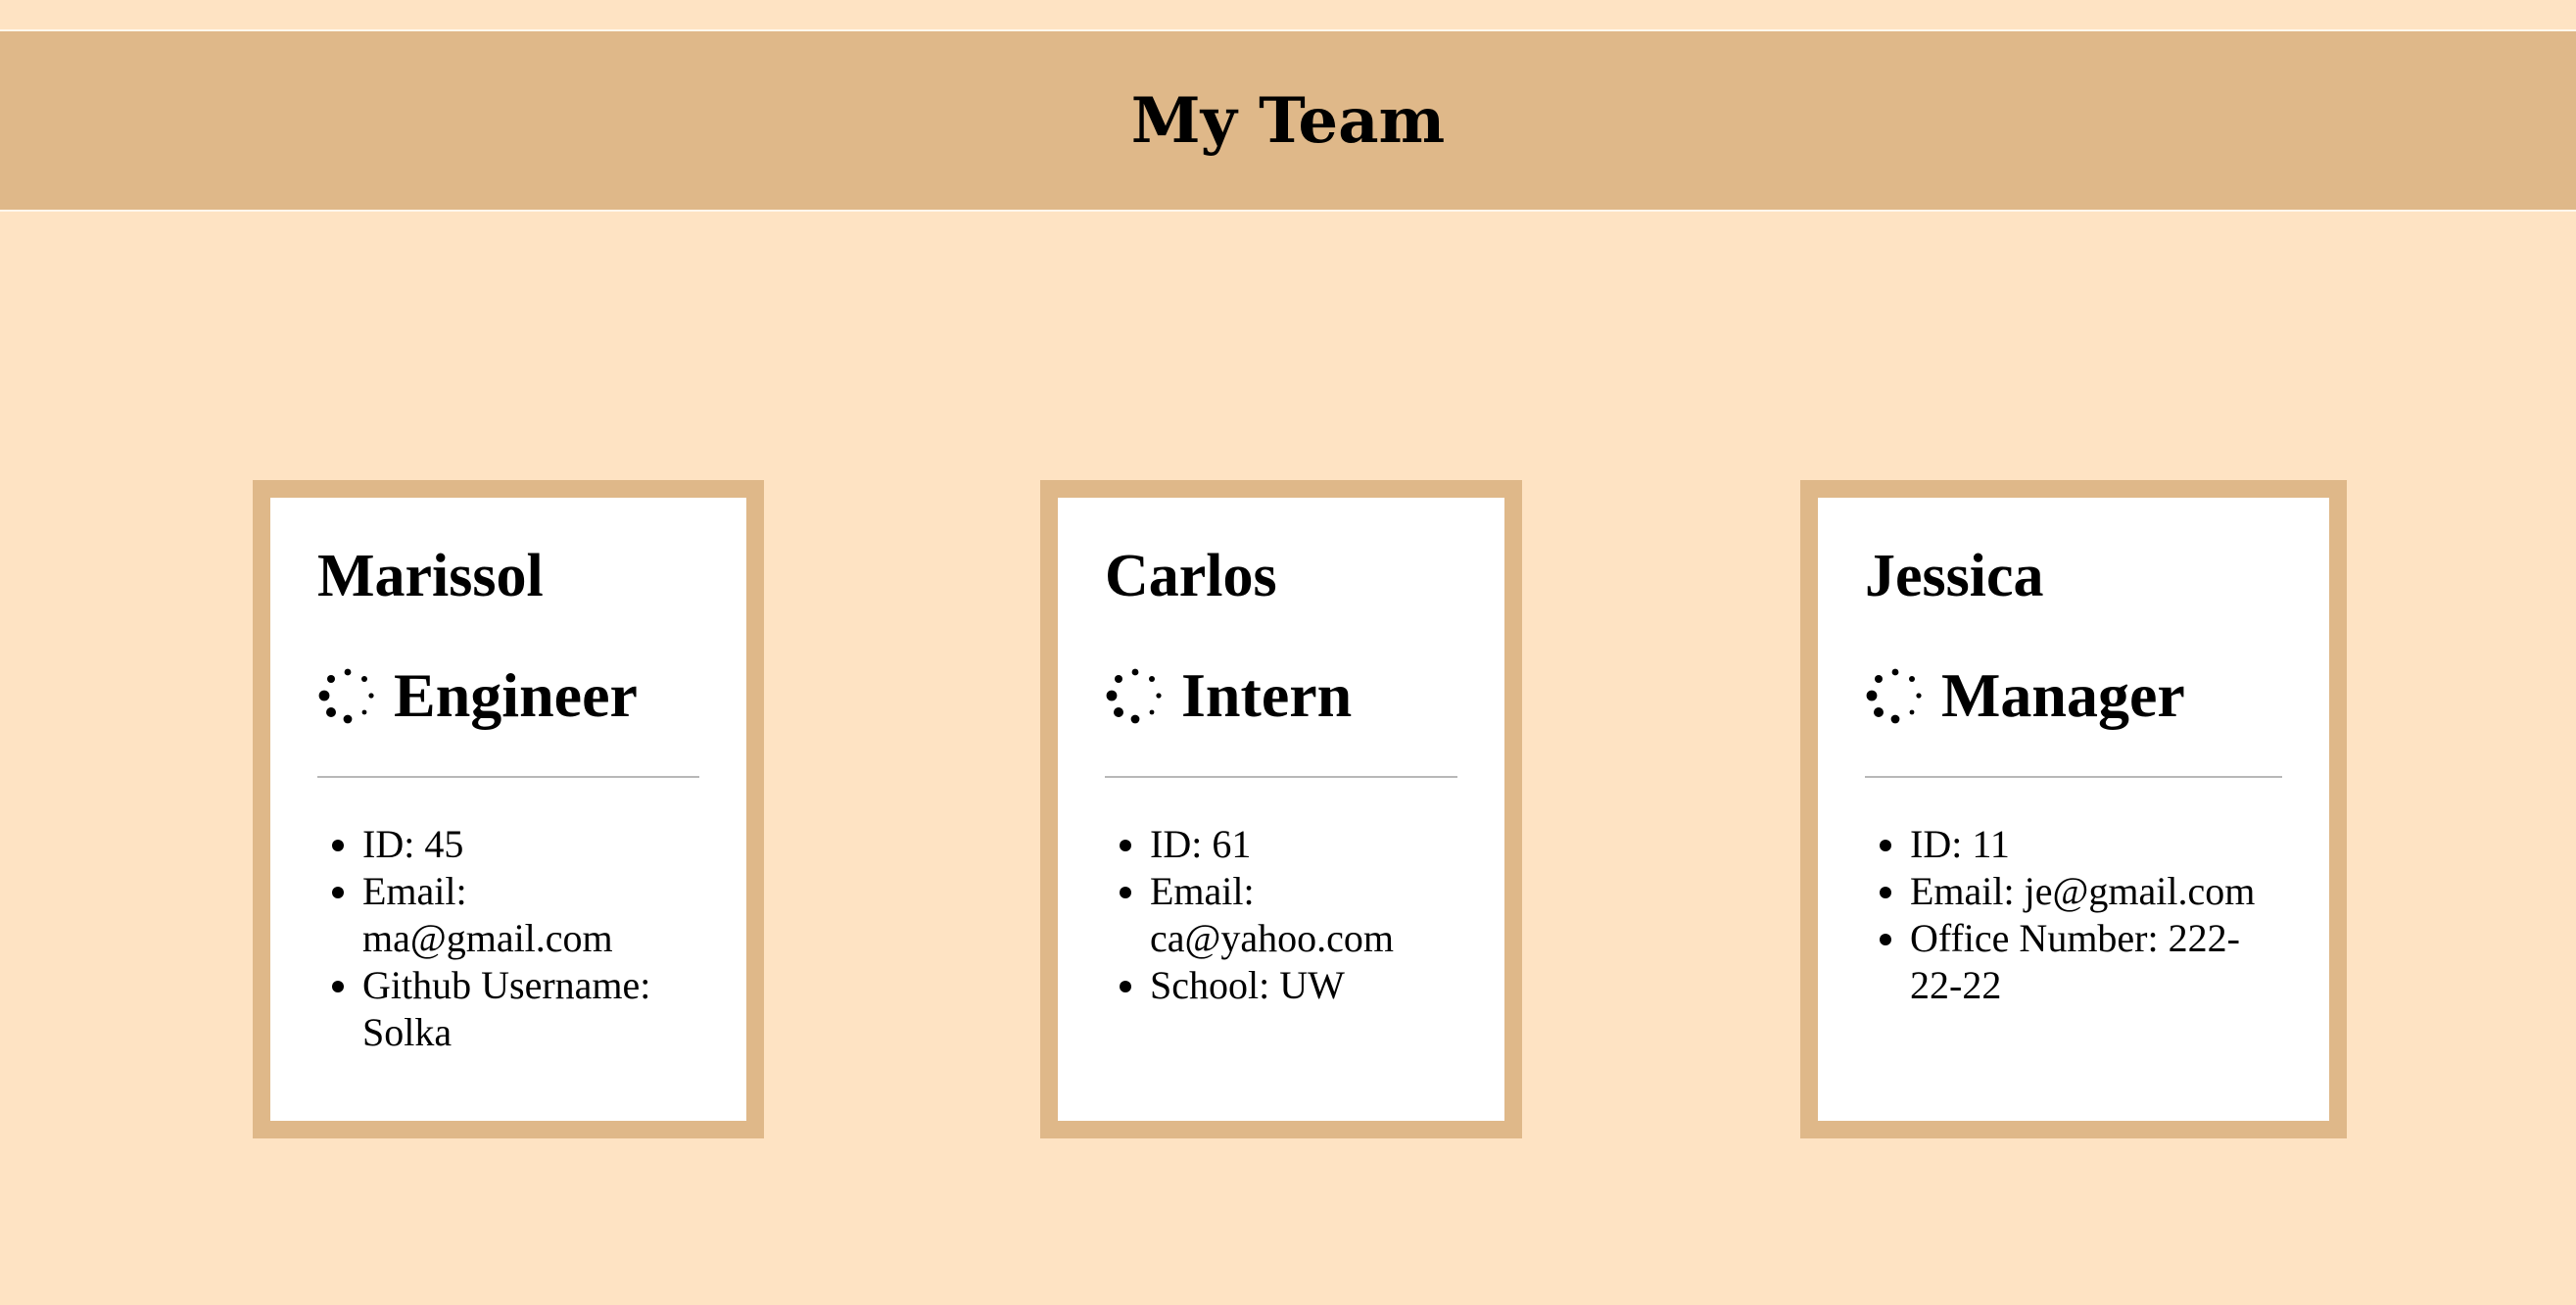 The image size is (2576, 1305). Describe the element at coordinates (1303, 844) in the screenshot. I see `employee-id: ID: 61` at that location.